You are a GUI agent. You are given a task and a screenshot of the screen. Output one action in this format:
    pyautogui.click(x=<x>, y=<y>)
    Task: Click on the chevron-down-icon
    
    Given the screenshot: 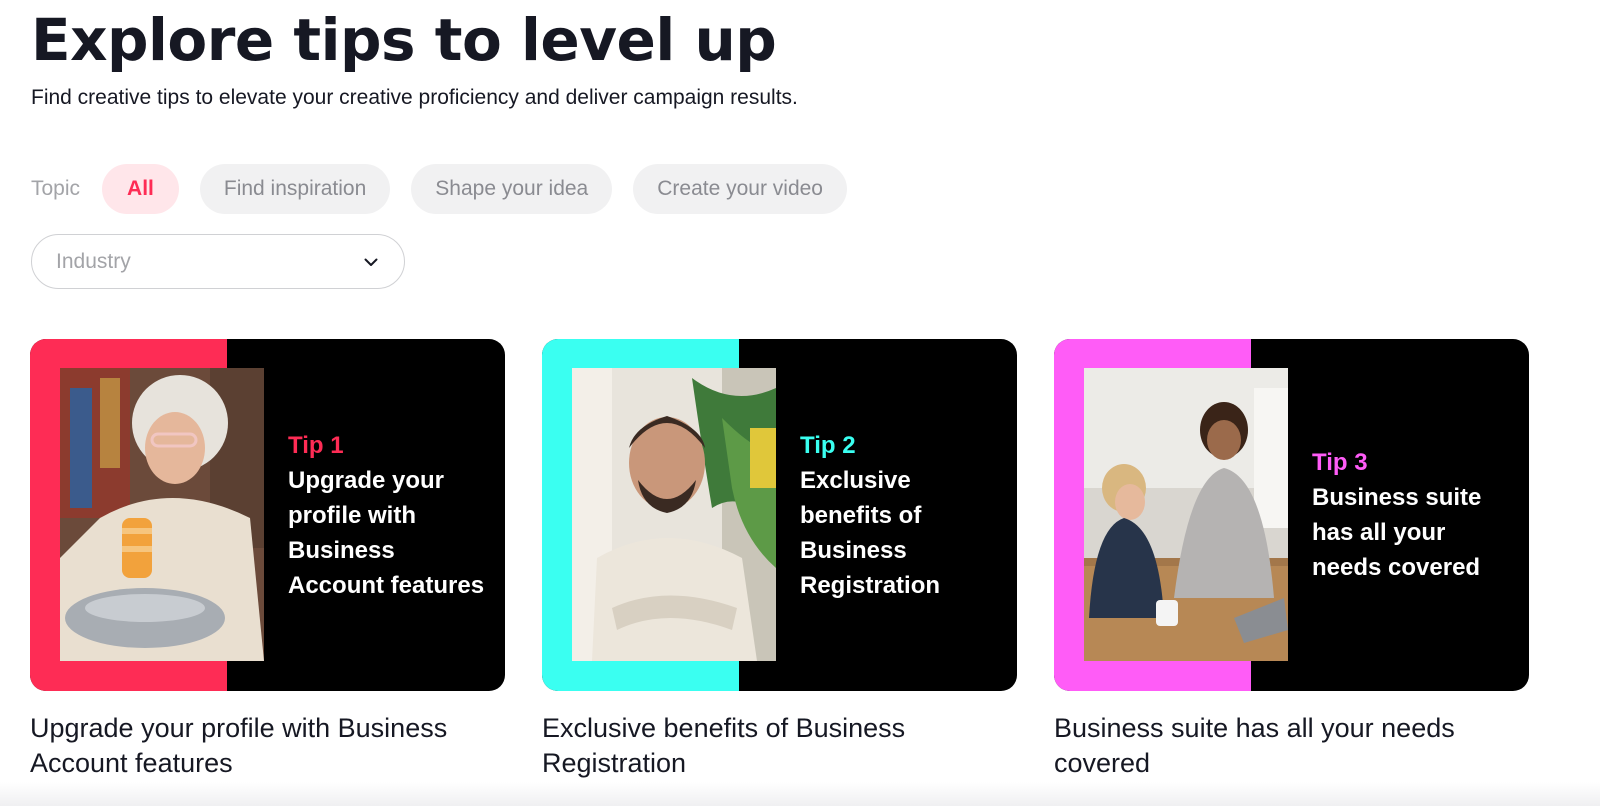 What is the action you would take?
    pyautogui.click(x=371, y=262)
    